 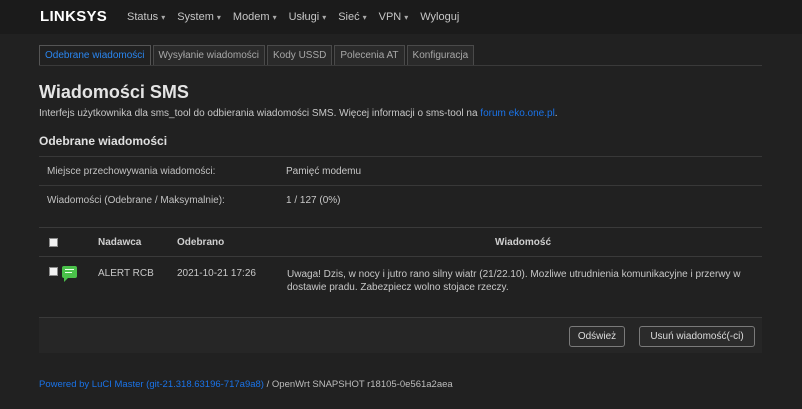 I want to click on brand-logo: LINKSYS, so click(x=73, y=16).